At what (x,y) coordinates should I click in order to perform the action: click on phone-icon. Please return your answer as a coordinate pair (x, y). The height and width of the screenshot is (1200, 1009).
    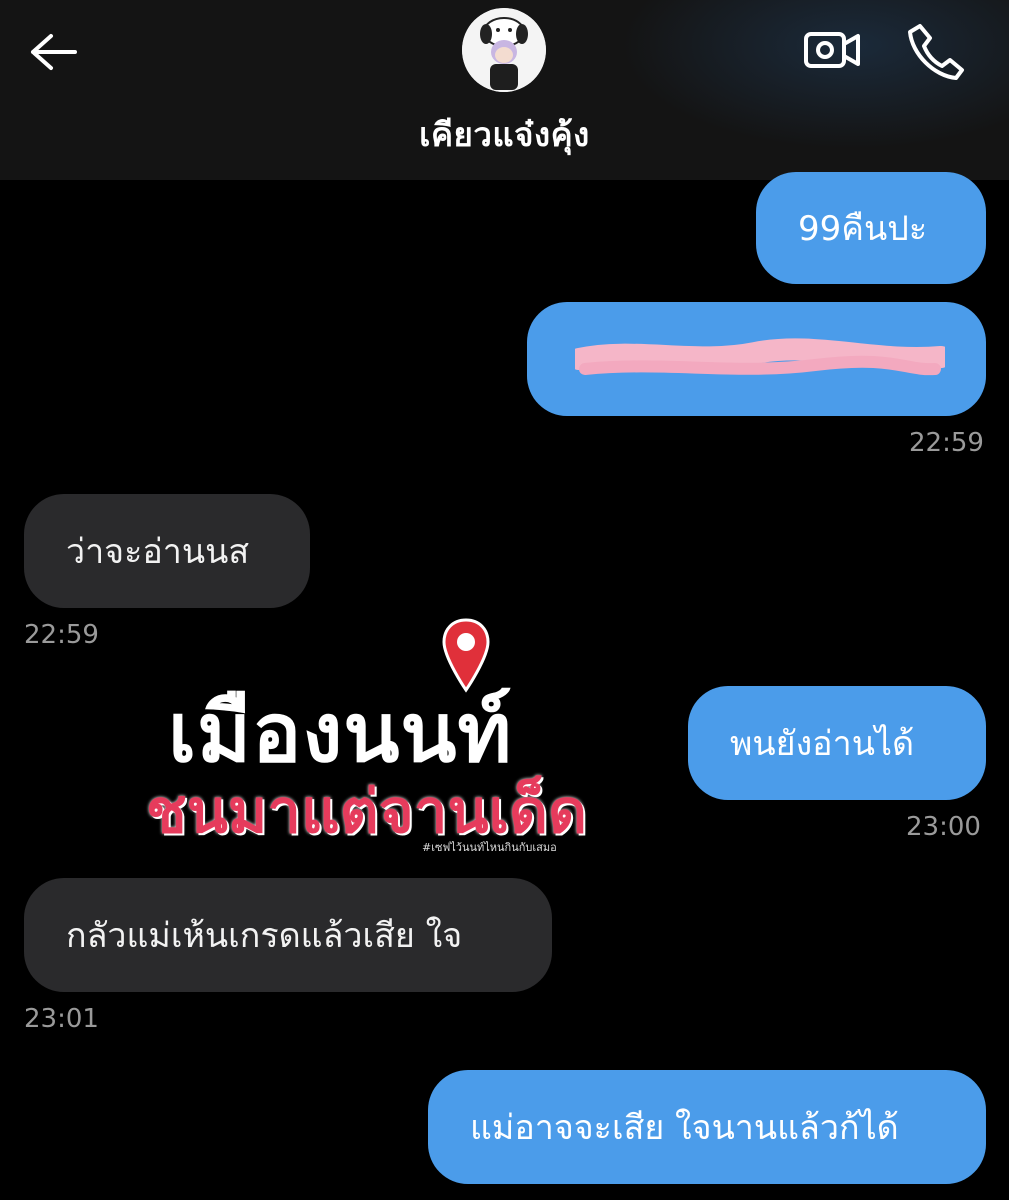
    Looking at the image, I should click on (936, 52).